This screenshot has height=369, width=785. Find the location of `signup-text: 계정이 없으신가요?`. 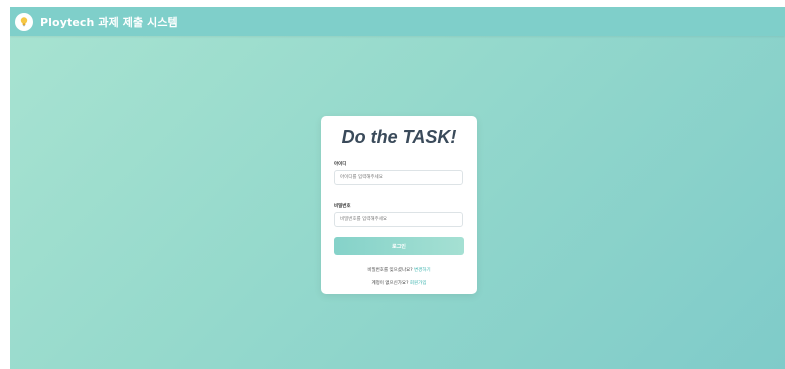

signup-text: 계정이 없으신가요? is located at coordinates (390, 283).